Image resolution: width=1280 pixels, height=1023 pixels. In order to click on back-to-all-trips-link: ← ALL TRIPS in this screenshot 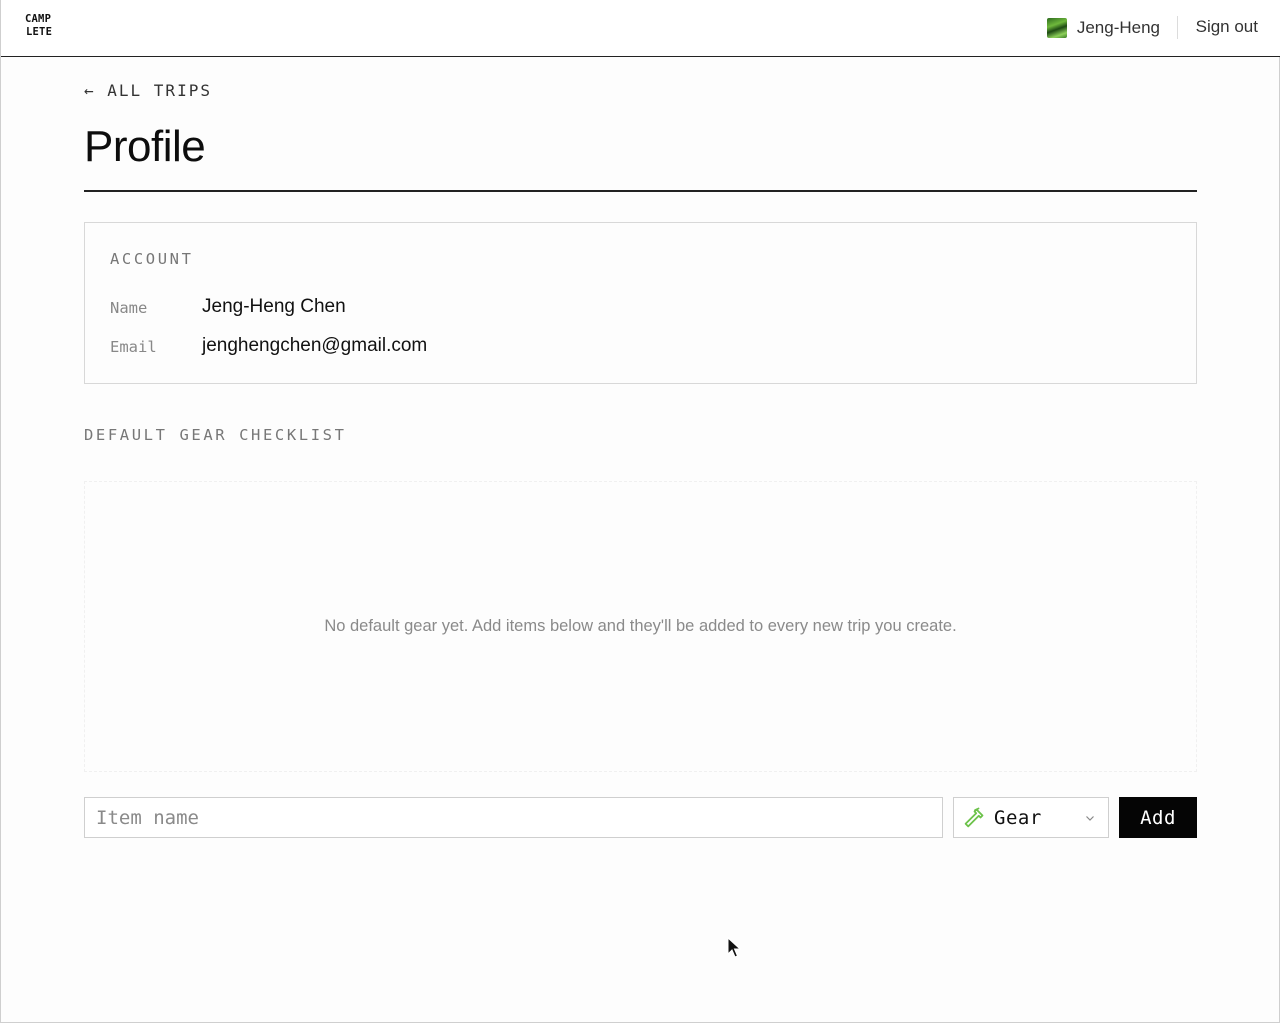, I will do `click(148, 90)`.